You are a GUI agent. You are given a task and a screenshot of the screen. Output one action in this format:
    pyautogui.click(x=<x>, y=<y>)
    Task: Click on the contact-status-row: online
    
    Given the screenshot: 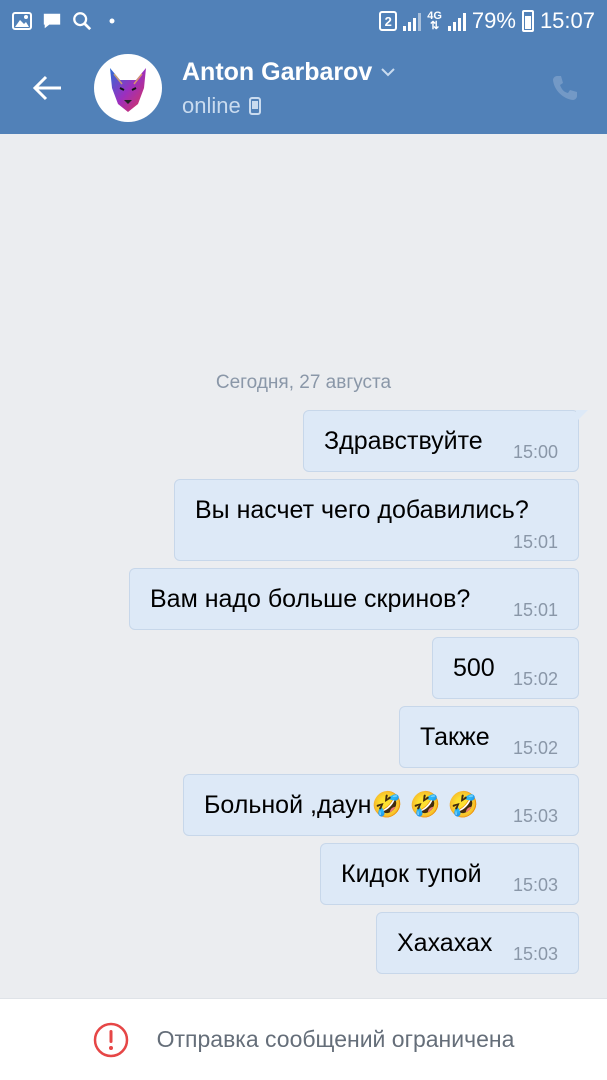 What is the action you would take?
    pyautogui.click(x=289, y=106)
    